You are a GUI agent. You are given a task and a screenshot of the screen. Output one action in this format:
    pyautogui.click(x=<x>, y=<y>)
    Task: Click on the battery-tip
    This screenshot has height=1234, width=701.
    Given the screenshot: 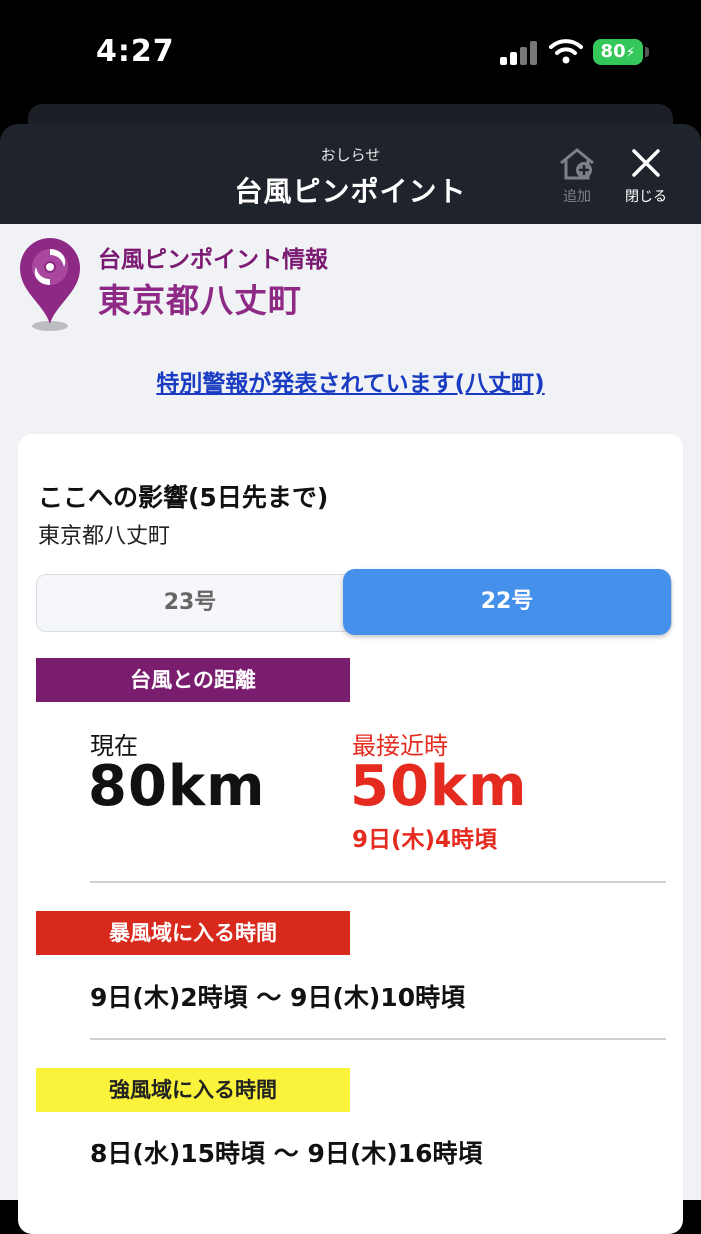 What is the action you would take?
    pyautogui.click(x=647, y=52)
    